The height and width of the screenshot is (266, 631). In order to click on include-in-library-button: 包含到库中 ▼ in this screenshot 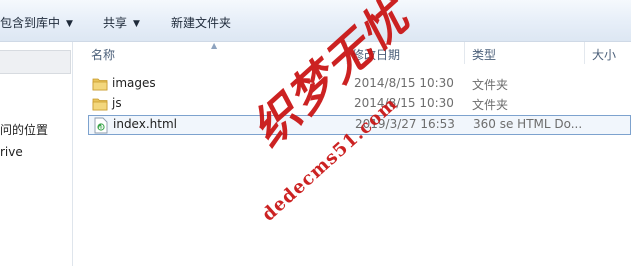, I will do `click(36, 22)`.